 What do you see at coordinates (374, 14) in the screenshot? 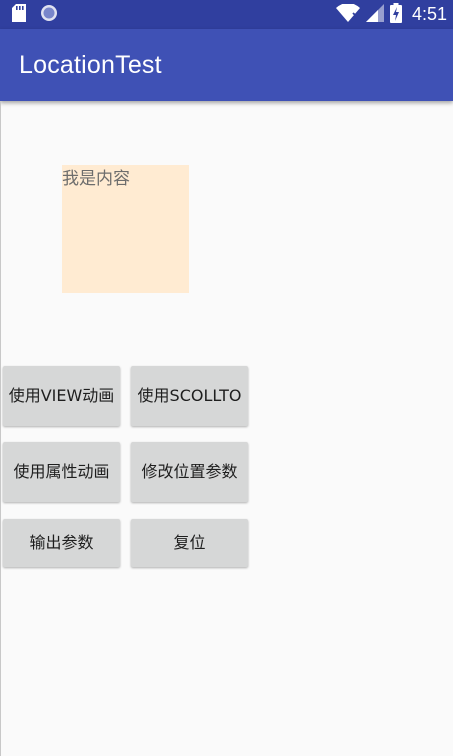
I see `signal-icon` at bounding box center [374, 14].